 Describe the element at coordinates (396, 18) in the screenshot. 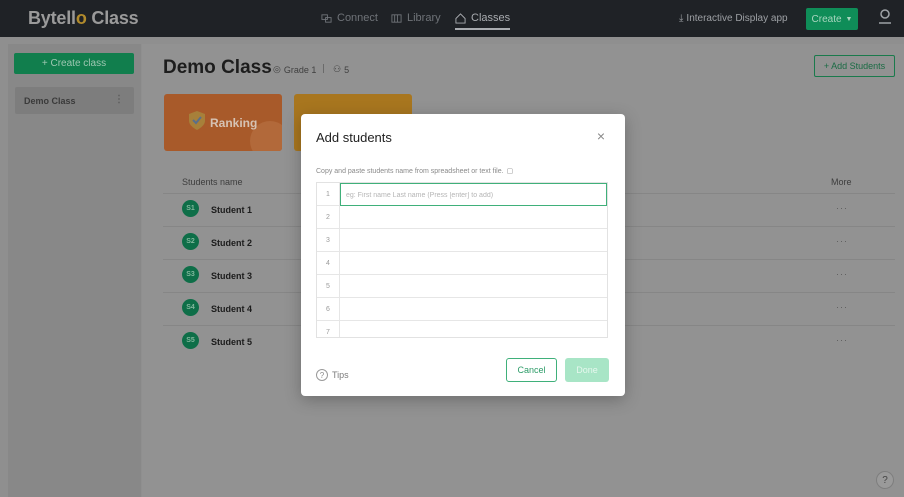

I see `library-icon` at that location.